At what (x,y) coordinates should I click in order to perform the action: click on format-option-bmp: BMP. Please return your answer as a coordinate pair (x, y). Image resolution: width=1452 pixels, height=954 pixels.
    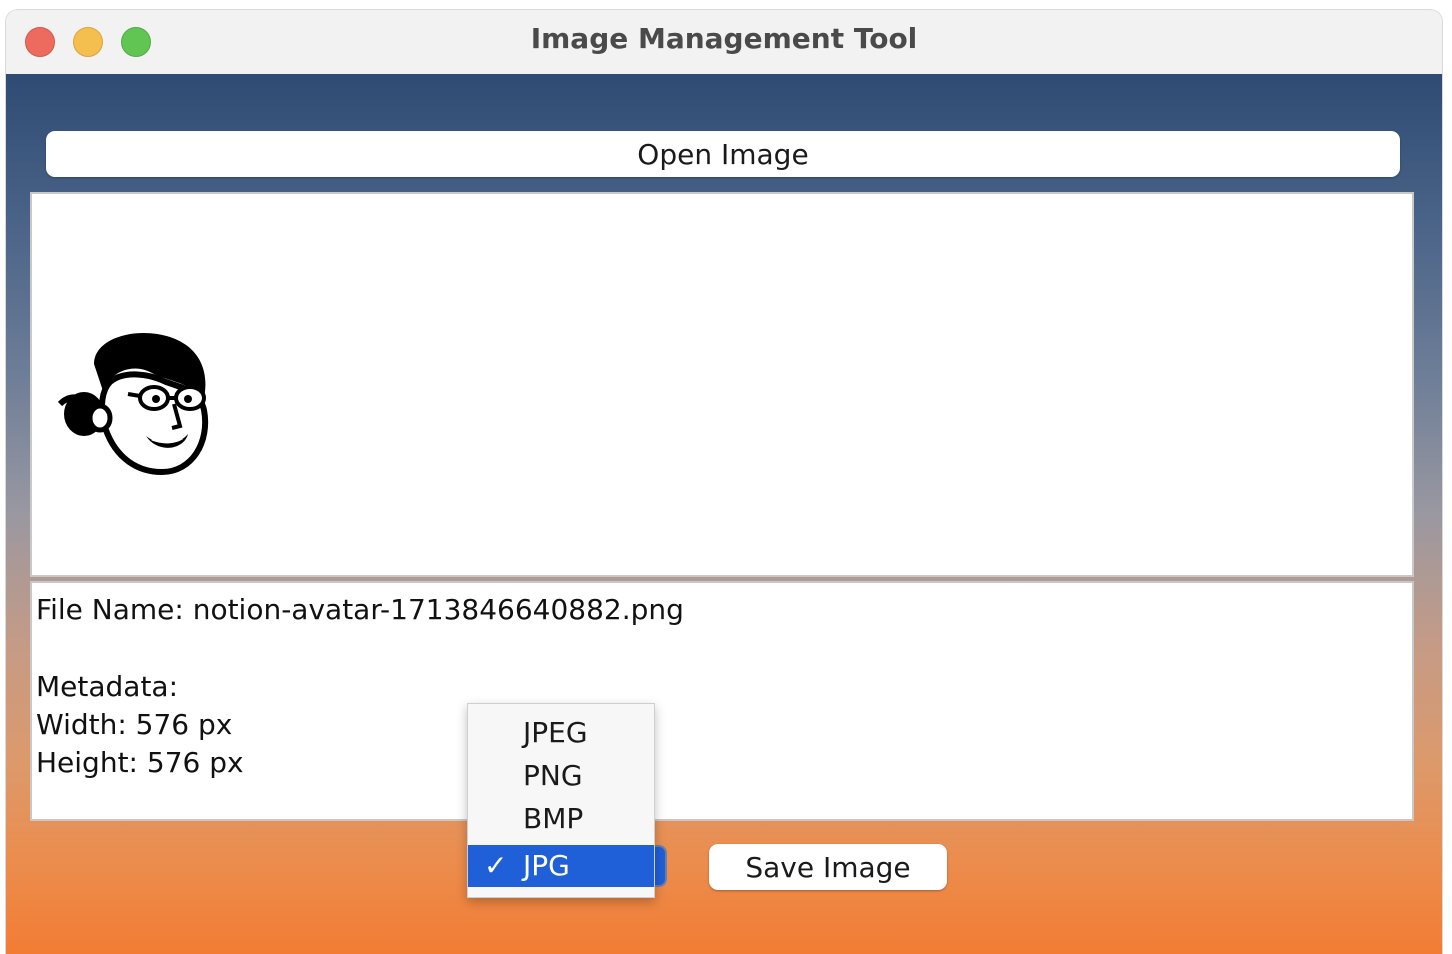
    Looking at the image, I should click on (561, 819).